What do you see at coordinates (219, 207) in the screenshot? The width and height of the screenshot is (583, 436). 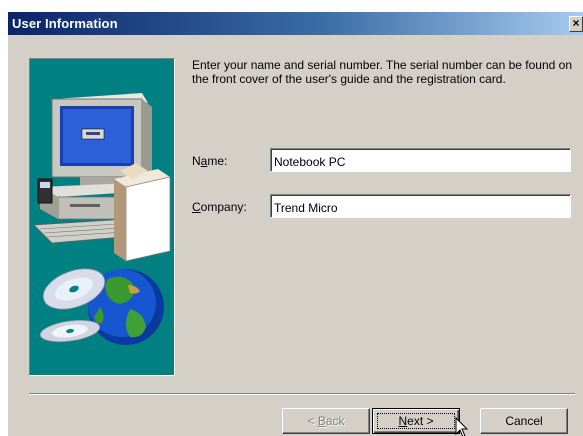 I see `company-label: Company:` at bounding box center [219, 207].